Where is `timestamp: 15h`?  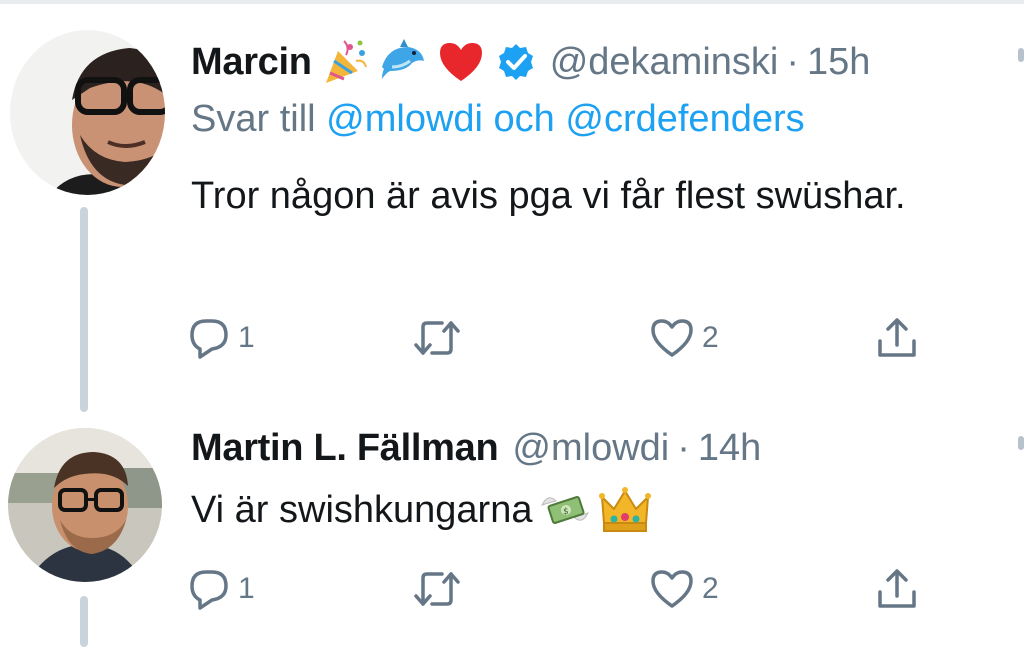
timestamp: 15h is located at coordinates (838, 62).